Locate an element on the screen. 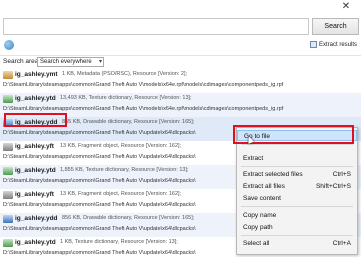 Image resolution: width=361 pixels, height=257 pixels. ymt-file-icon is located at coordinates (8, 75).